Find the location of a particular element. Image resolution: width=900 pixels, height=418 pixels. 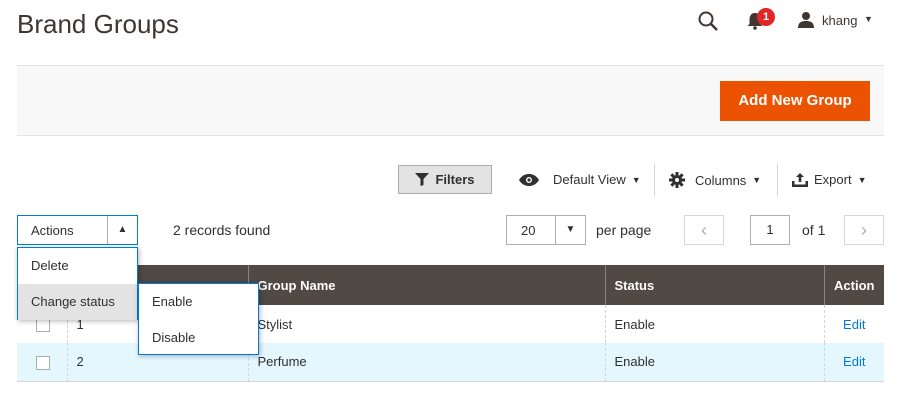

user-caret-icon: ▼ is located at coordinates (868, 19).